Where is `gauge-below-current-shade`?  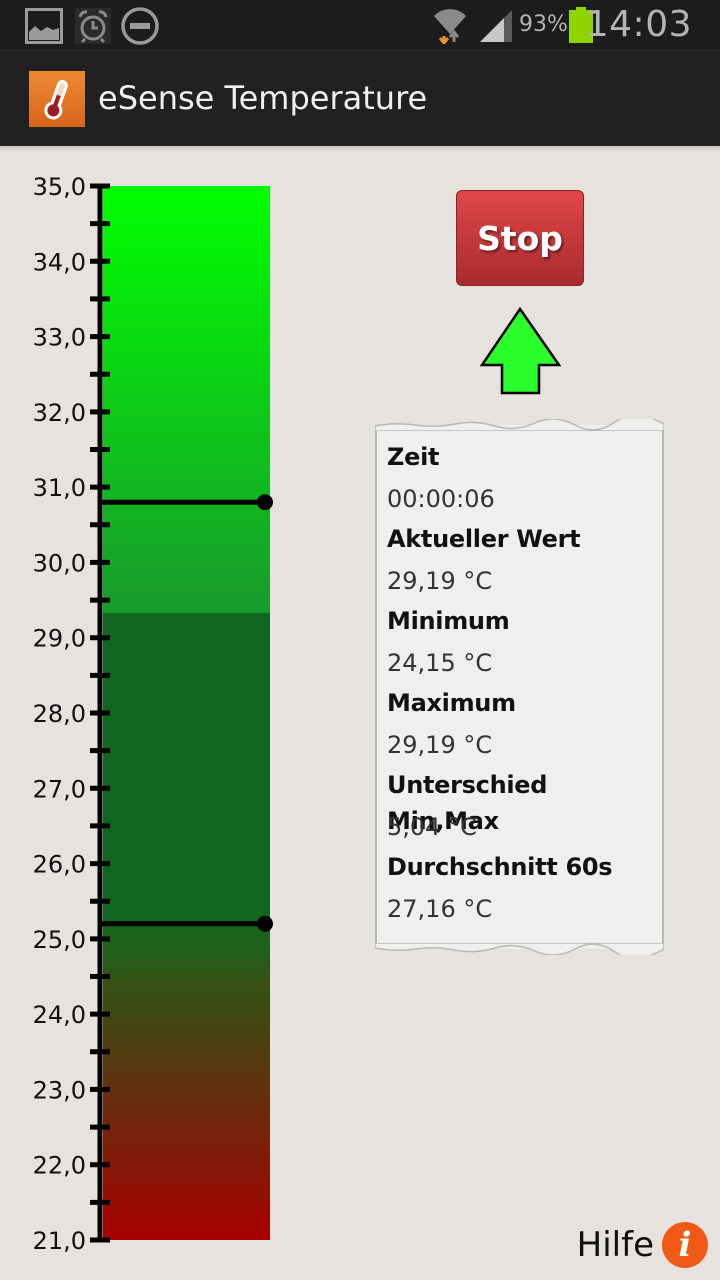
gauge-below-current-shade is located at coordinates (186, 798).